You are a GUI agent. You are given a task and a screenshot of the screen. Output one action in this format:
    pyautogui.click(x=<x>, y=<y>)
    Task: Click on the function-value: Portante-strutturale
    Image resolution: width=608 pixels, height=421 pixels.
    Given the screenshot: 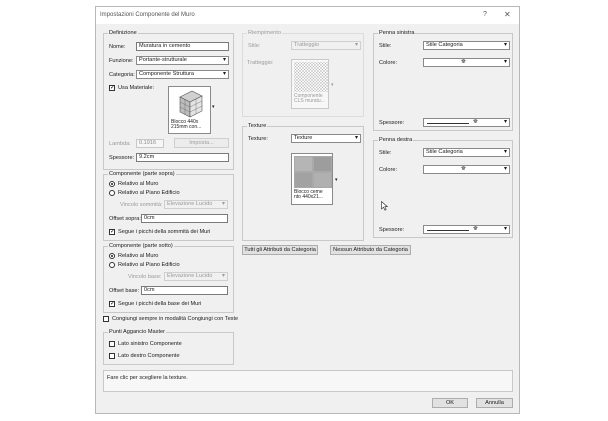 What is the action you would take?
    pyautogui.click(x=163, y=60)
    